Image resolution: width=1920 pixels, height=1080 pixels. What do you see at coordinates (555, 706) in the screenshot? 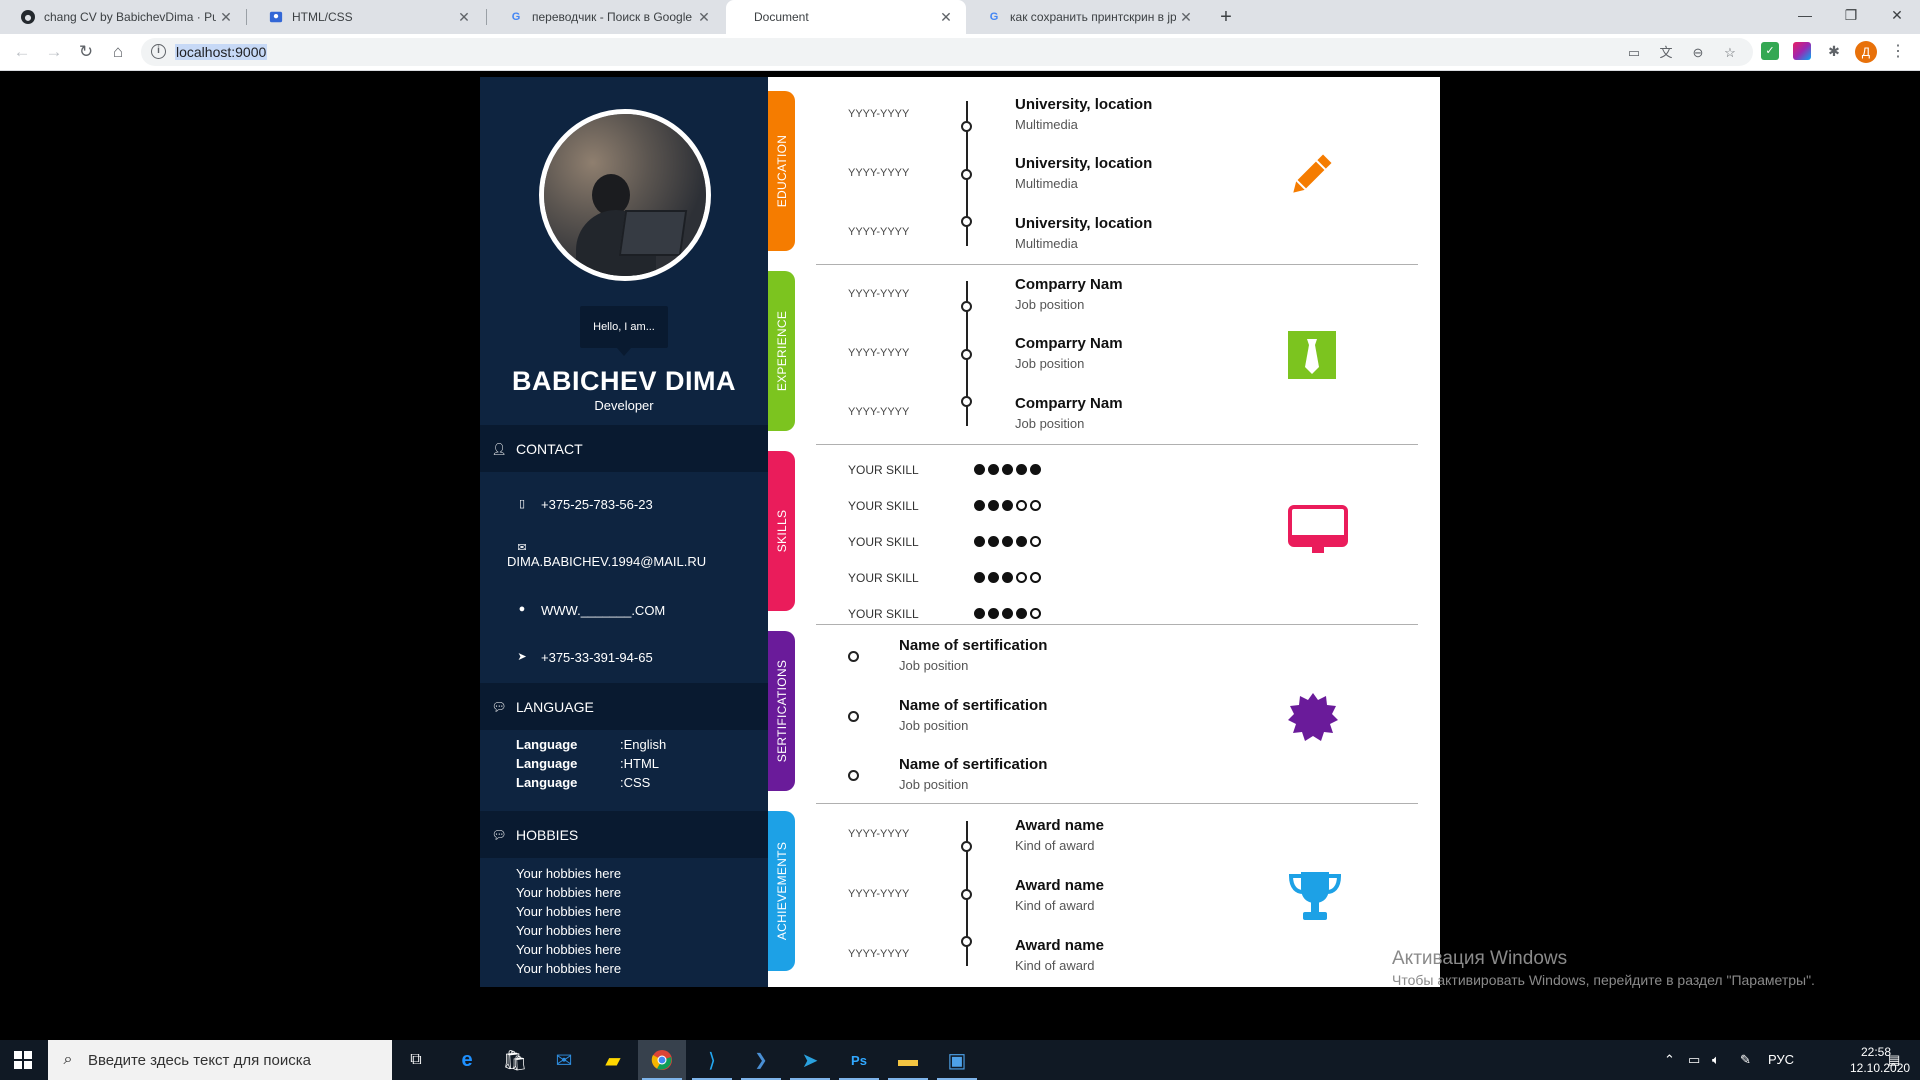
I see `language-heading-label: LANGUAGE` at bounding box center [555, 706].